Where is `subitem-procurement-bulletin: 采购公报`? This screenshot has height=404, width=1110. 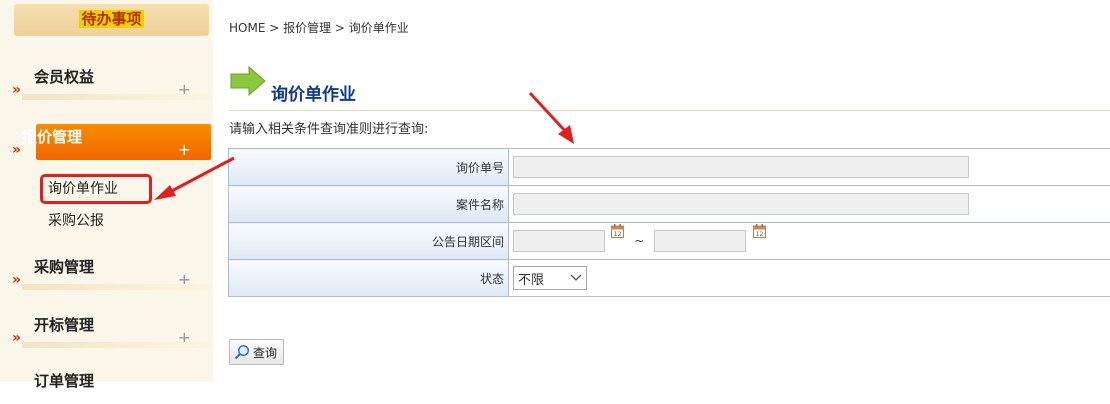
subitem-procurement-bulletin: 采购公报 is located at coordinates (76, 220).